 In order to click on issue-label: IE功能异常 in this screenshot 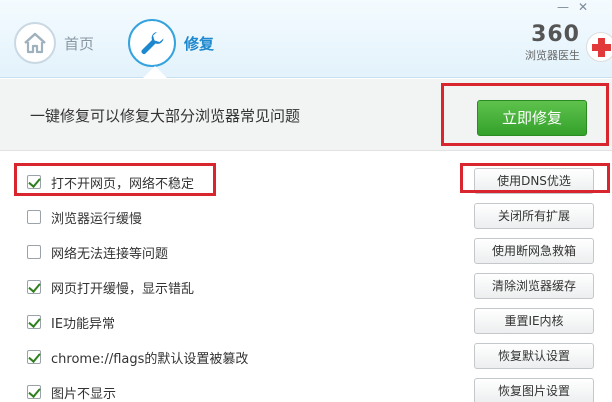, I will do `click(83, 324)`.